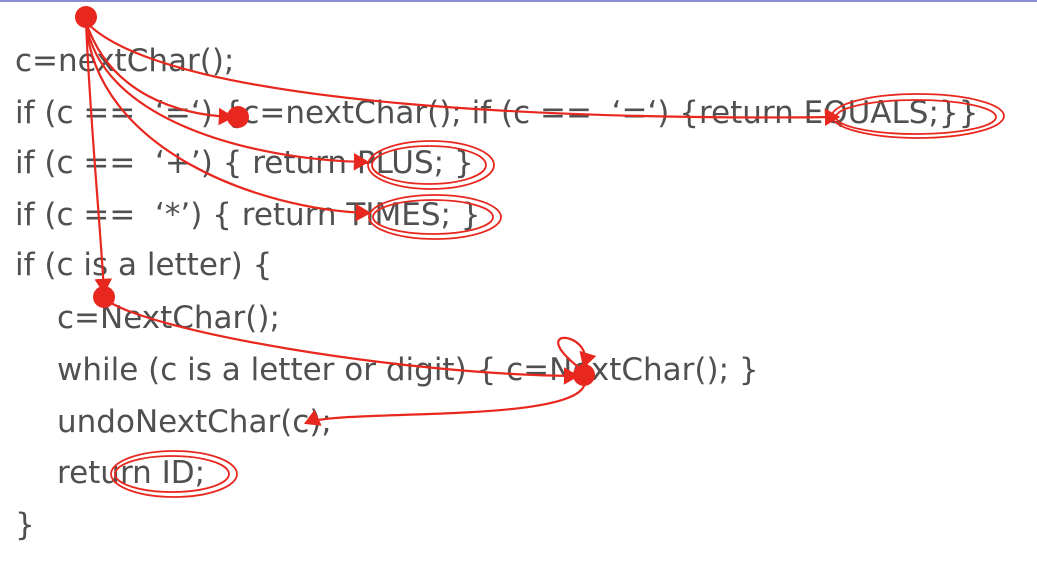  Describe the element at coordinates (86, 17) in the screenshot. I see `state-start-dot` at that location.